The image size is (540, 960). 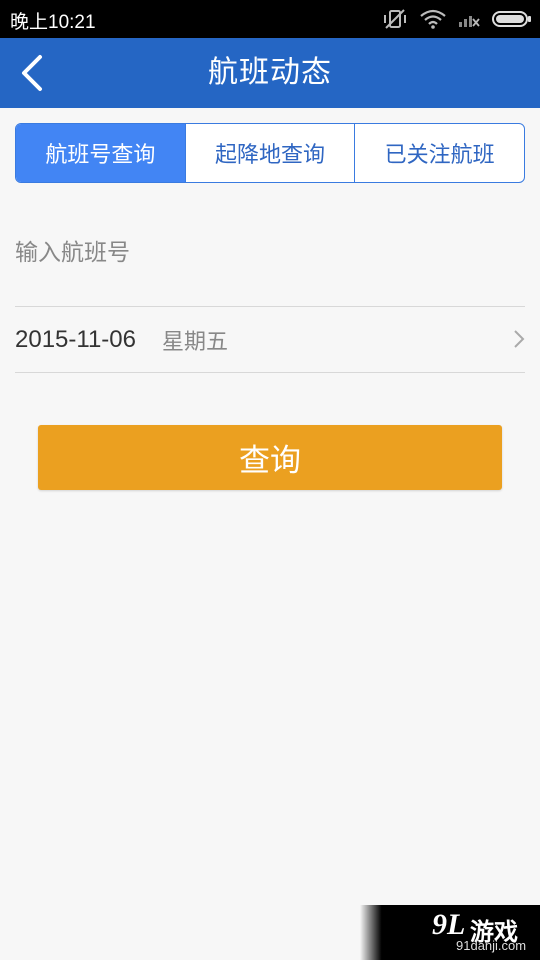 What do you see at coordinates (469, 19) in the screenshot?
I see `signal-icon` at bounding box center [469, 19].